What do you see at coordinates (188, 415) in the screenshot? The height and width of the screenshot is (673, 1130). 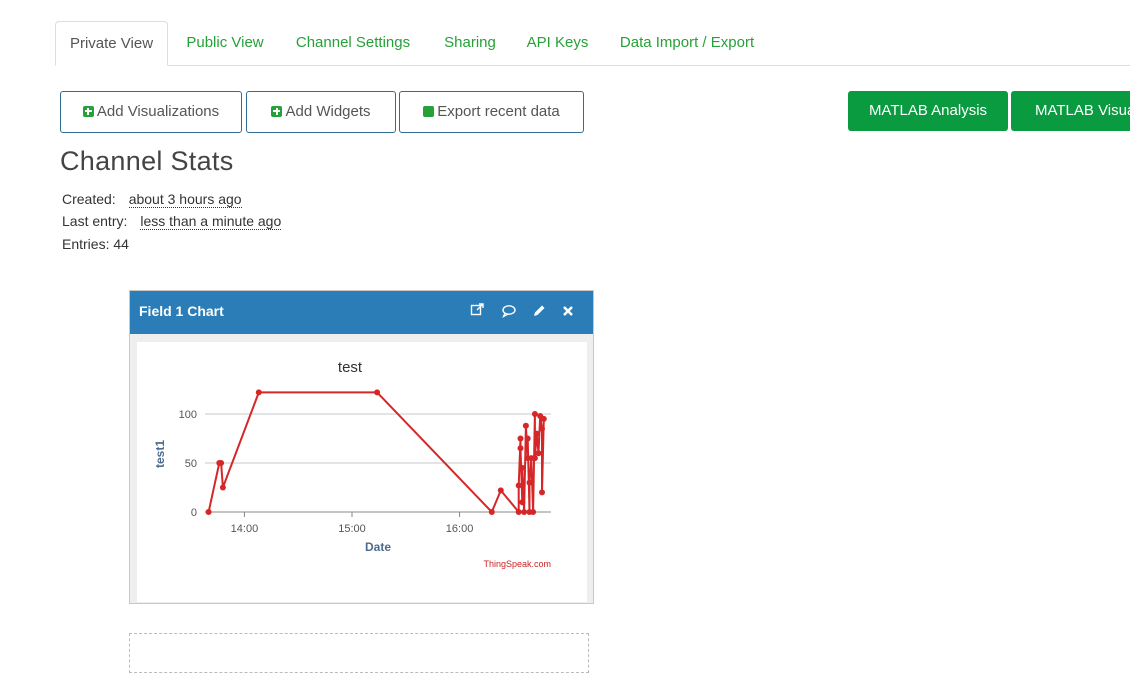 I see `y-tick-label: 100` at bounding box center [188, 415].